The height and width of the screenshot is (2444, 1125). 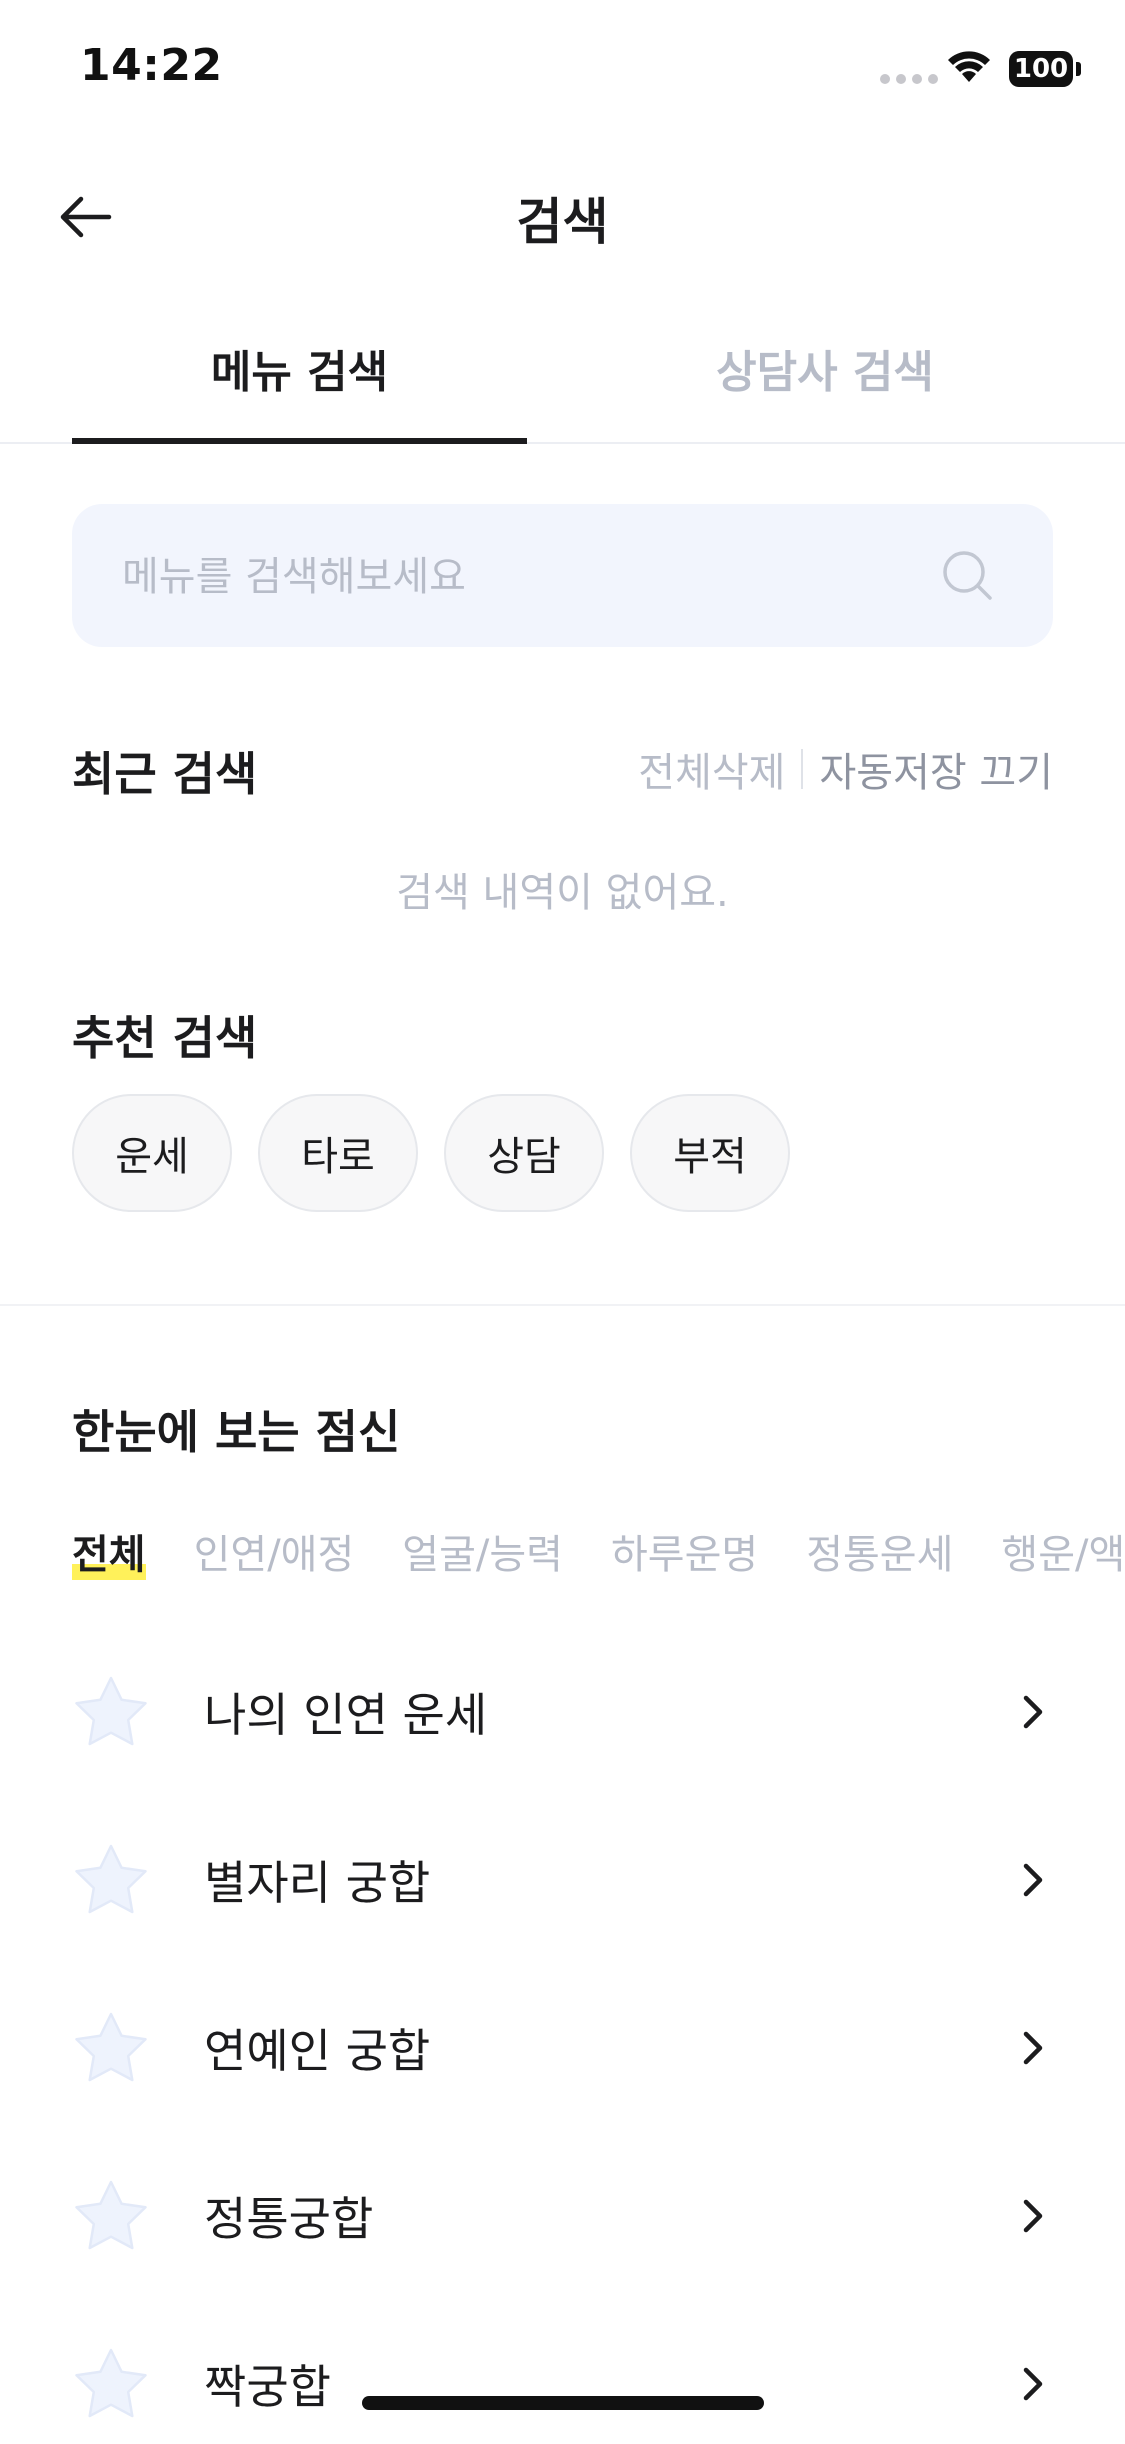 I want to click on battery-icon: 100, so click(x=1041, y=69).